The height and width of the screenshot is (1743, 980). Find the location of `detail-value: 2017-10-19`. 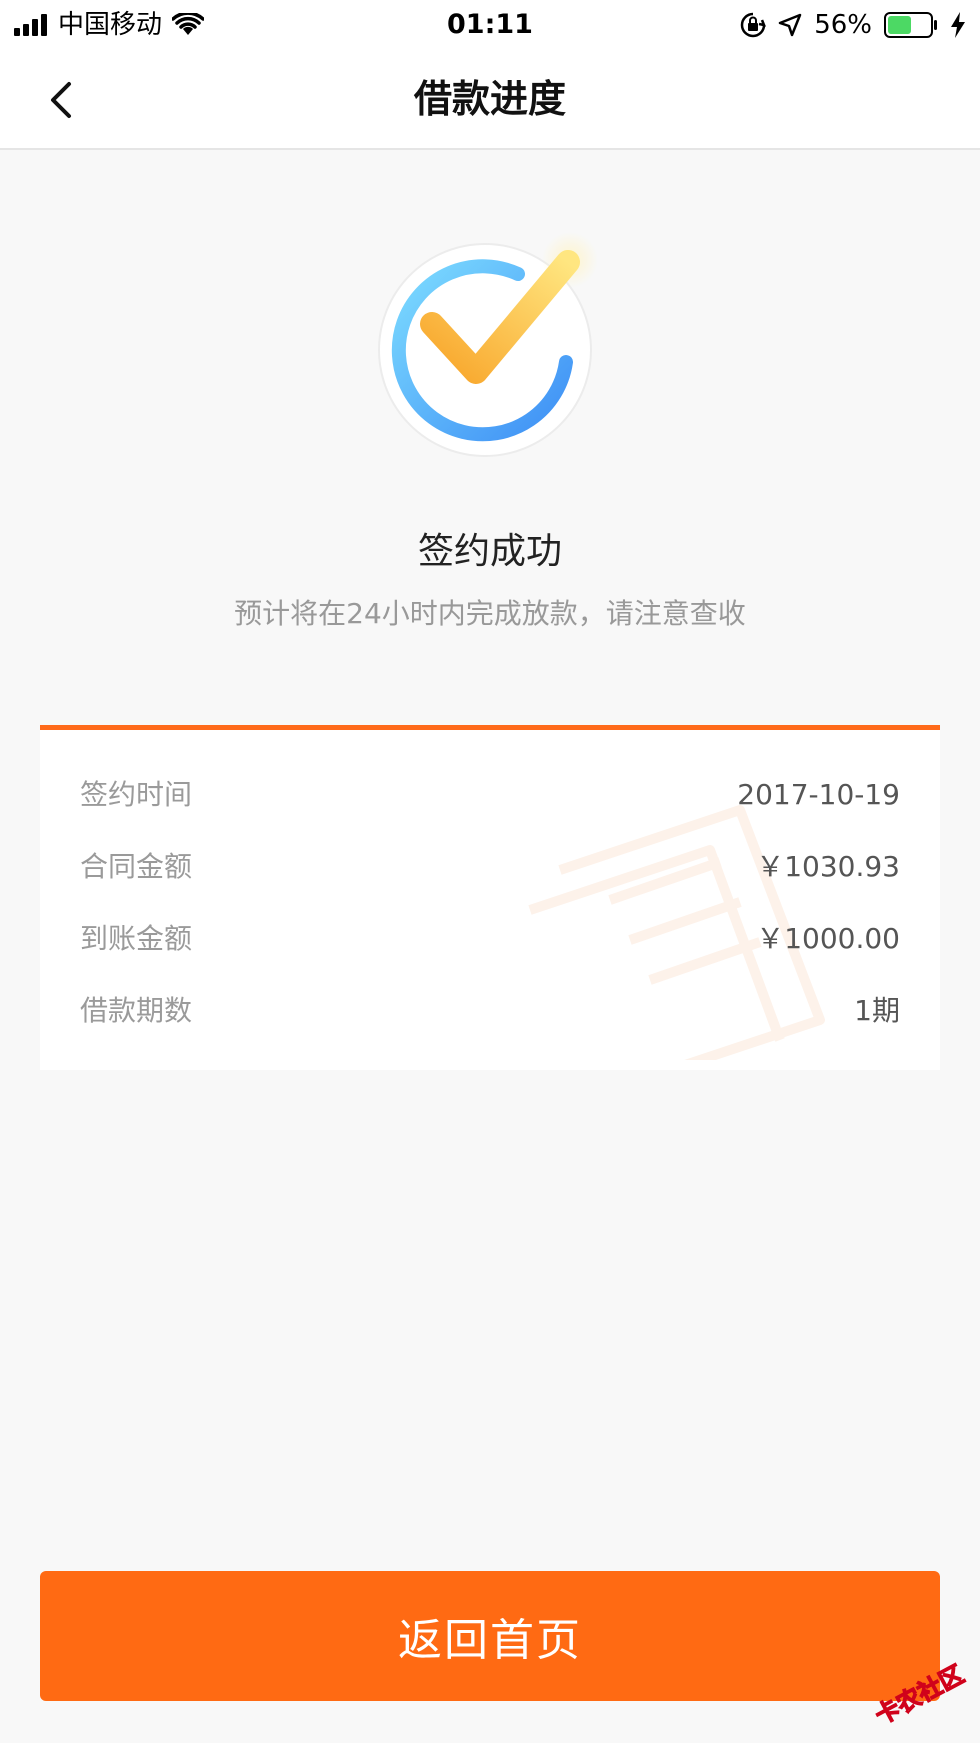

detail-value: 2017-10-19 is located at coordinates (818, 794).